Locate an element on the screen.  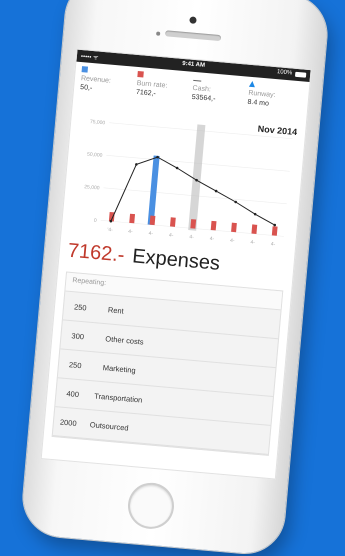
expense-category: Transportation is located at coordinates (118, 398).